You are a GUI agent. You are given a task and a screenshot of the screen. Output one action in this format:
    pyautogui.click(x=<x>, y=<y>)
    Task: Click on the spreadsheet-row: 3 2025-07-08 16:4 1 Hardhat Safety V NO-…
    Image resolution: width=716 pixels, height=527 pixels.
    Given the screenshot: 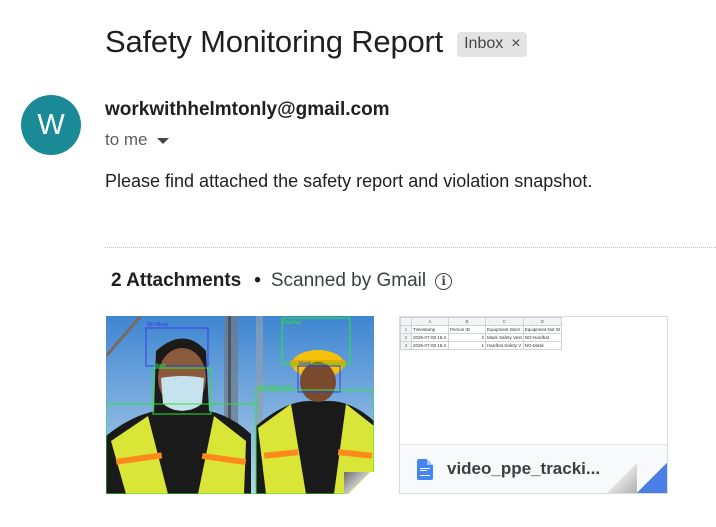 What is the action you would take?
    pyautogui.click(x=481, y=345)
    